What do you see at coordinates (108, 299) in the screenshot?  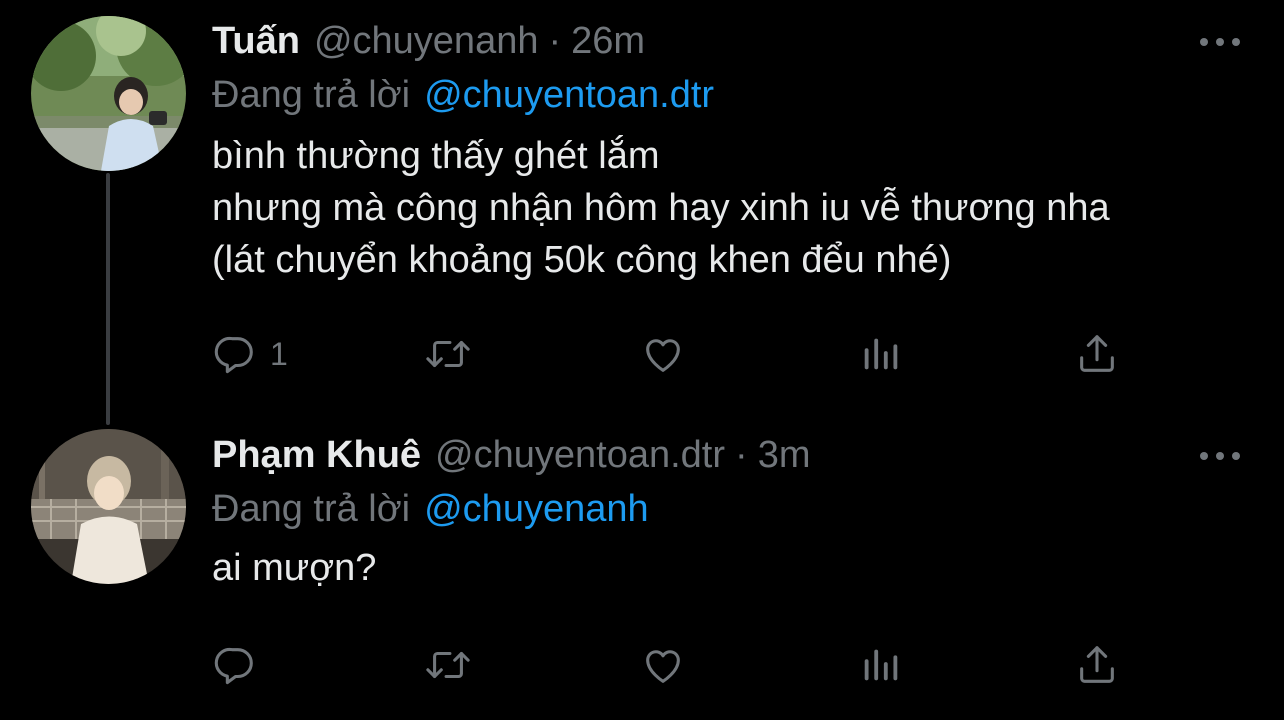 I see `thread-line` at bounding box center [108, 299].